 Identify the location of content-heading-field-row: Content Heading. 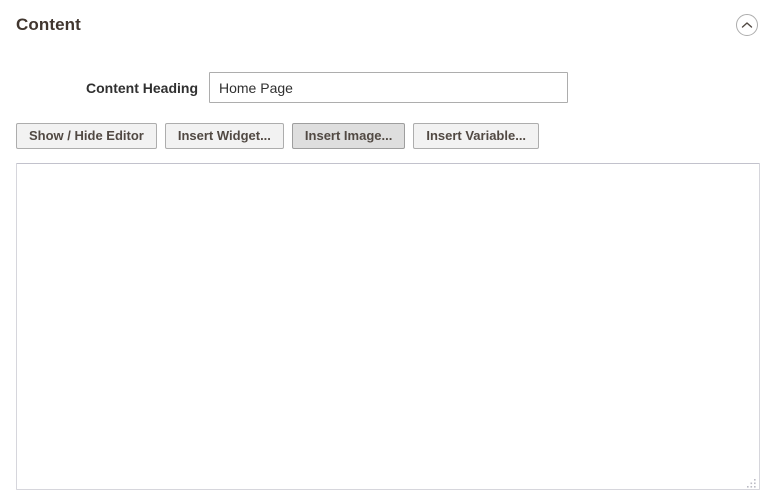
(387, 89).